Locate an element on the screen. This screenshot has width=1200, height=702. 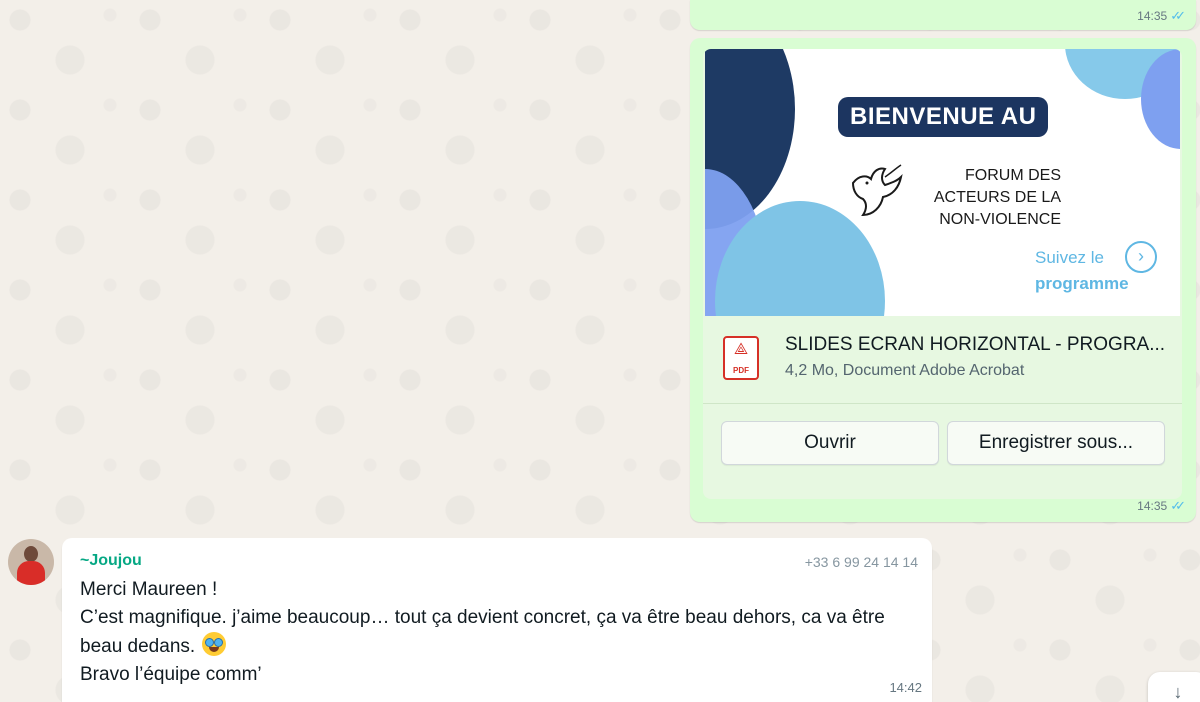
message-time: 14:42 is located at coordinates (905, 687).